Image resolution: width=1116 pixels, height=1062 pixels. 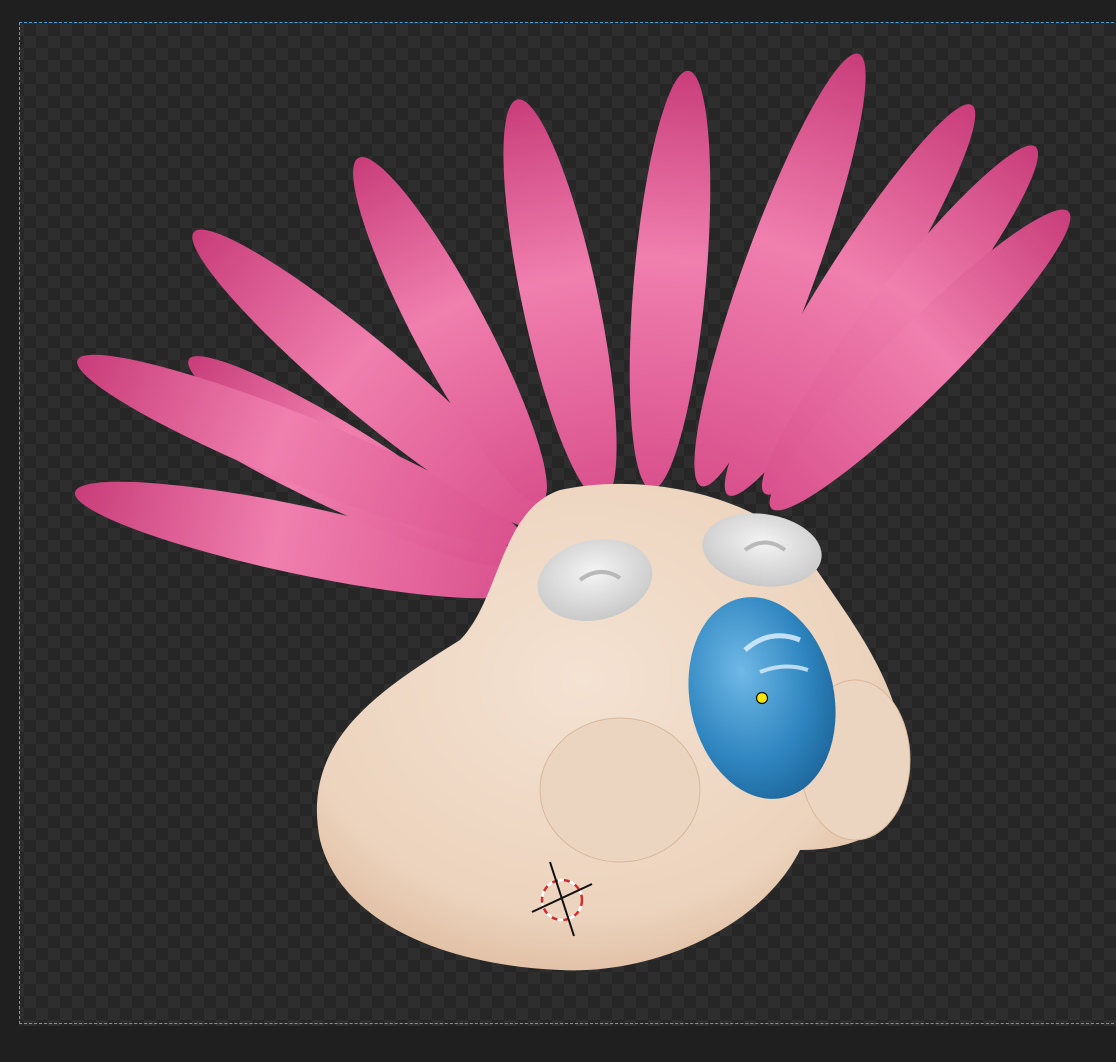 I want to click on object-origin-icon, so click(x=762, y=698).